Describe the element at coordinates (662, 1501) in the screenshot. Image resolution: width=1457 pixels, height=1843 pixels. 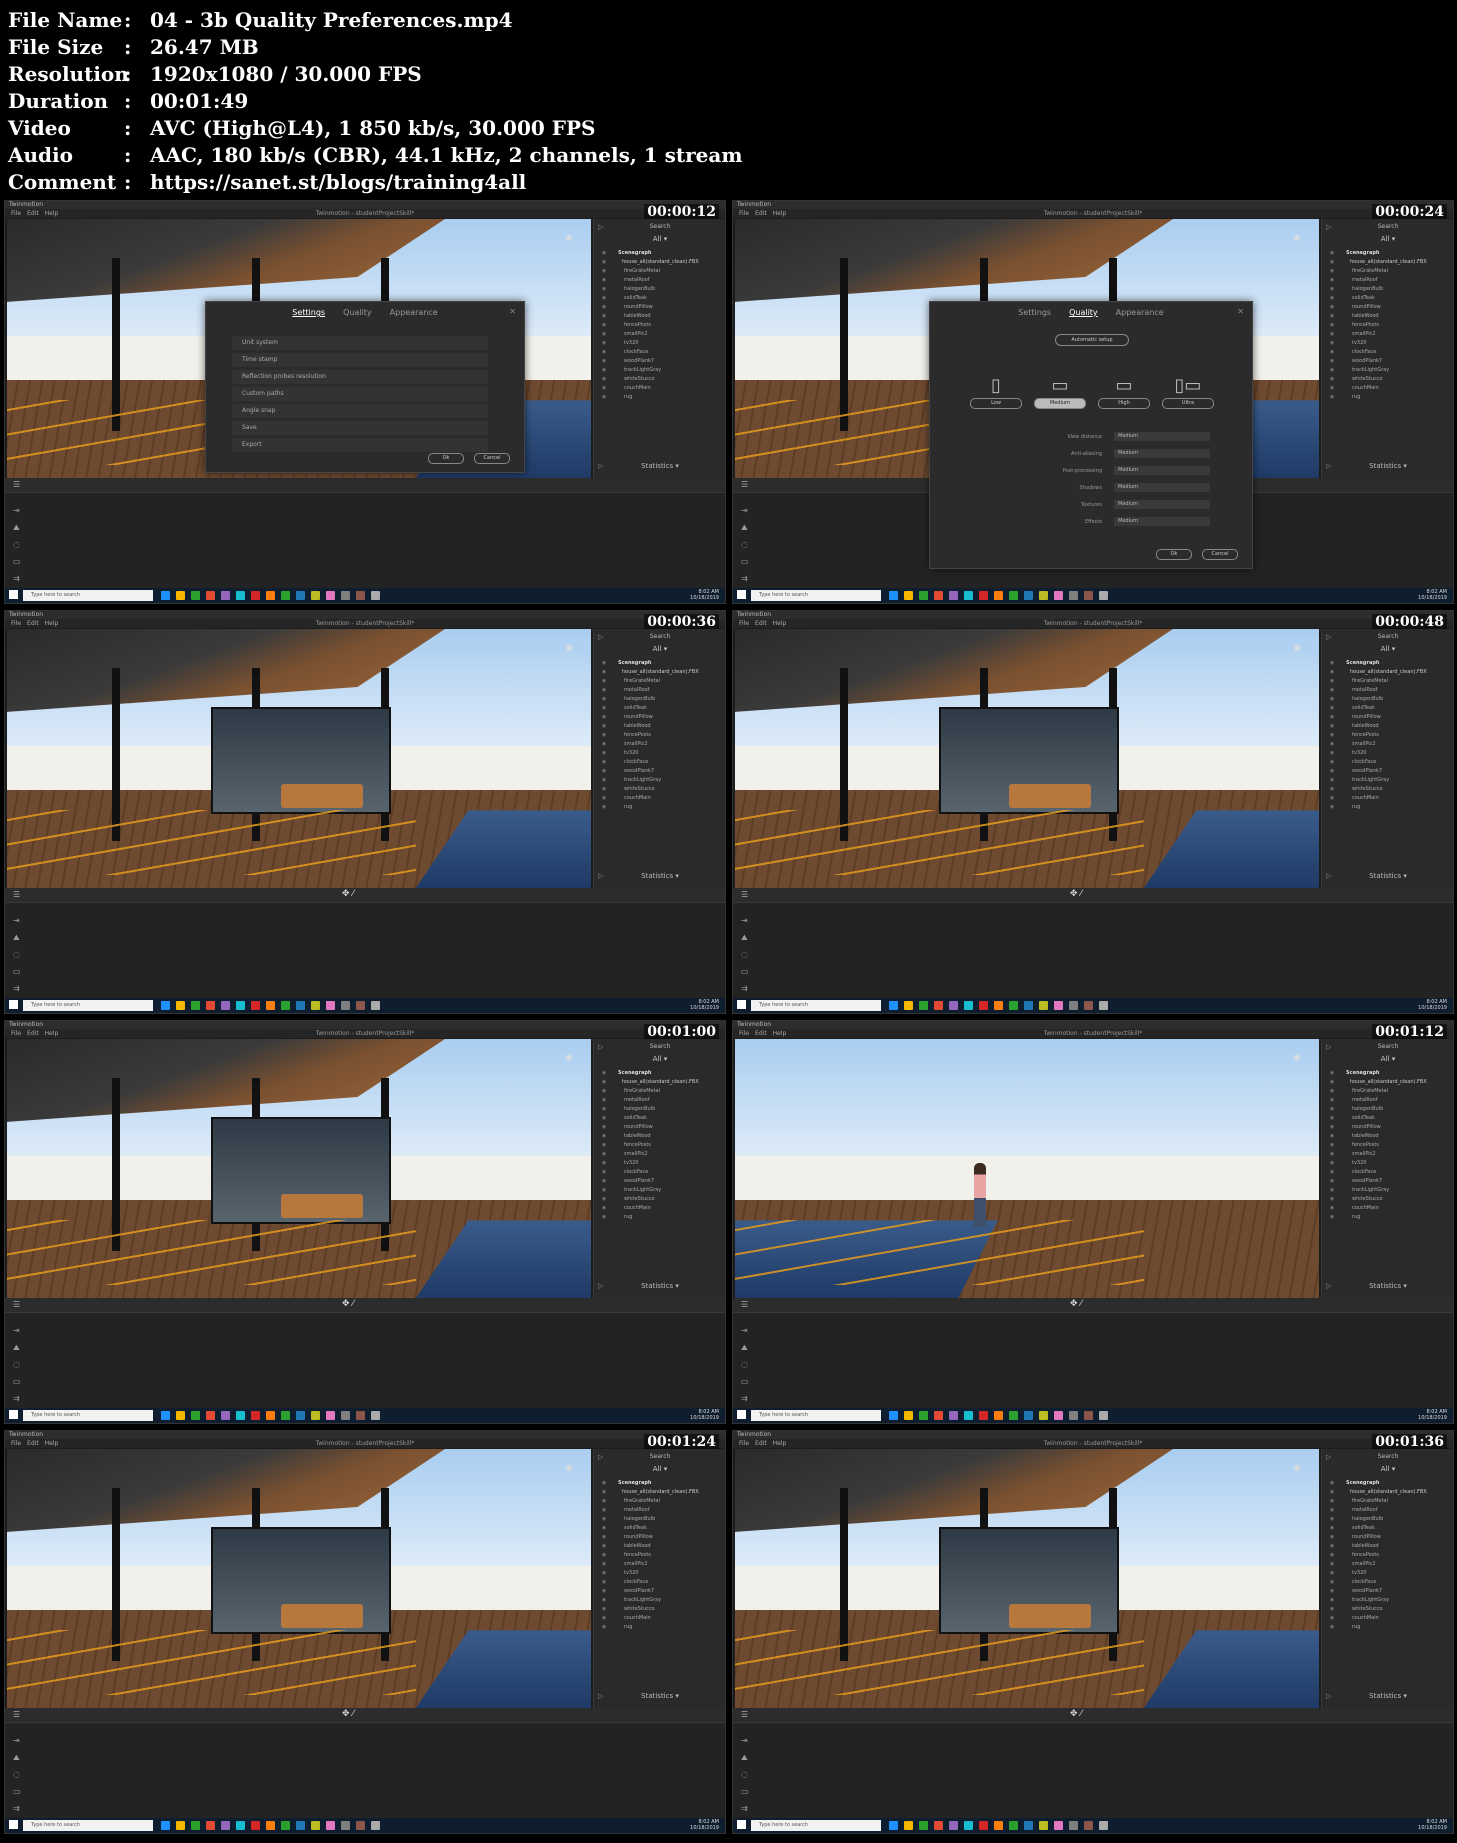
I see `tree-item: fireGrateMetal` at that location.